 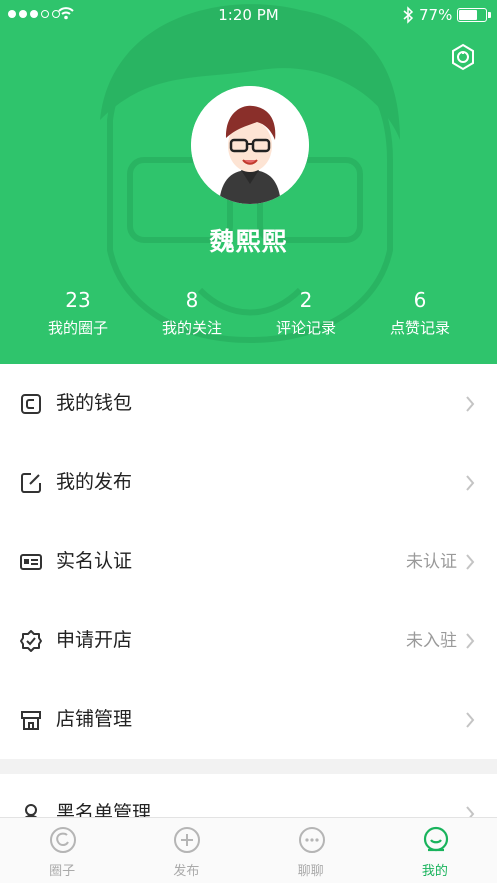 I want to click on menu-item-shop-management: 店铺管理, so click(x=248, y=719).